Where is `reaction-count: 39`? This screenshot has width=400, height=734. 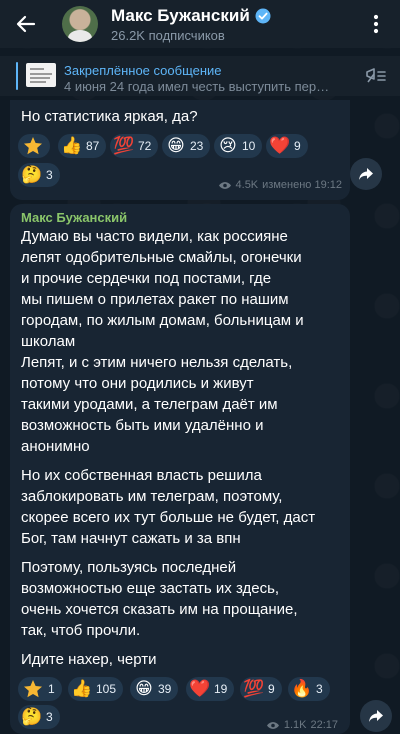
reaction-count: 39 is located at coordinates (165, 689).